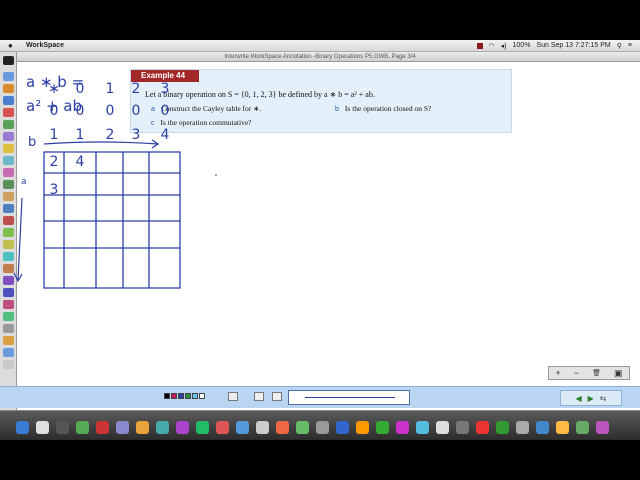 The width and height of the screenshot is (640, 480). What do you see at coordinates (382, 427) in the screenshot?
I see `dock-evernote-icon` at bounding box center [382, 427].